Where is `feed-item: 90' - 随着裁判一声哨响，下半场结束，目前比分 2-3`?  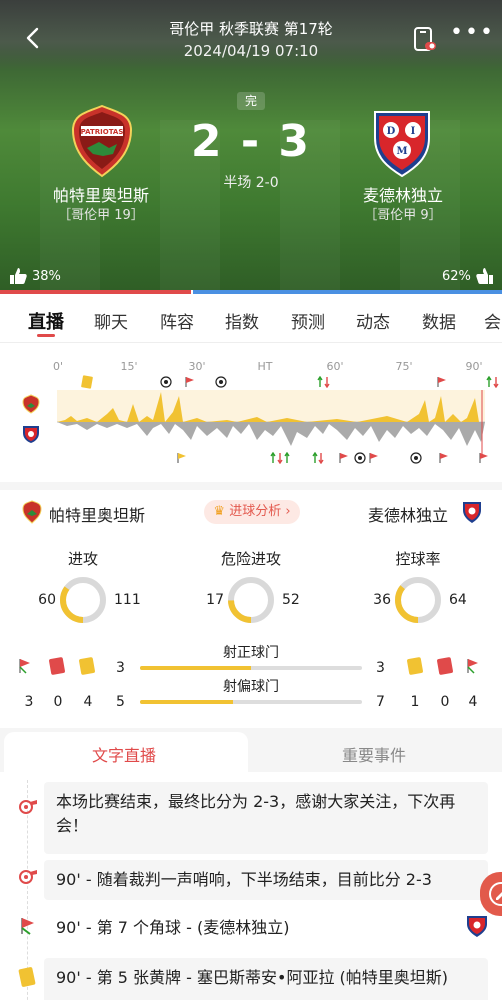 feed-item: 90' - 随着裁判一声哨响，下半场结束，目前比分 2-3 is located at coordinates (266, 880).